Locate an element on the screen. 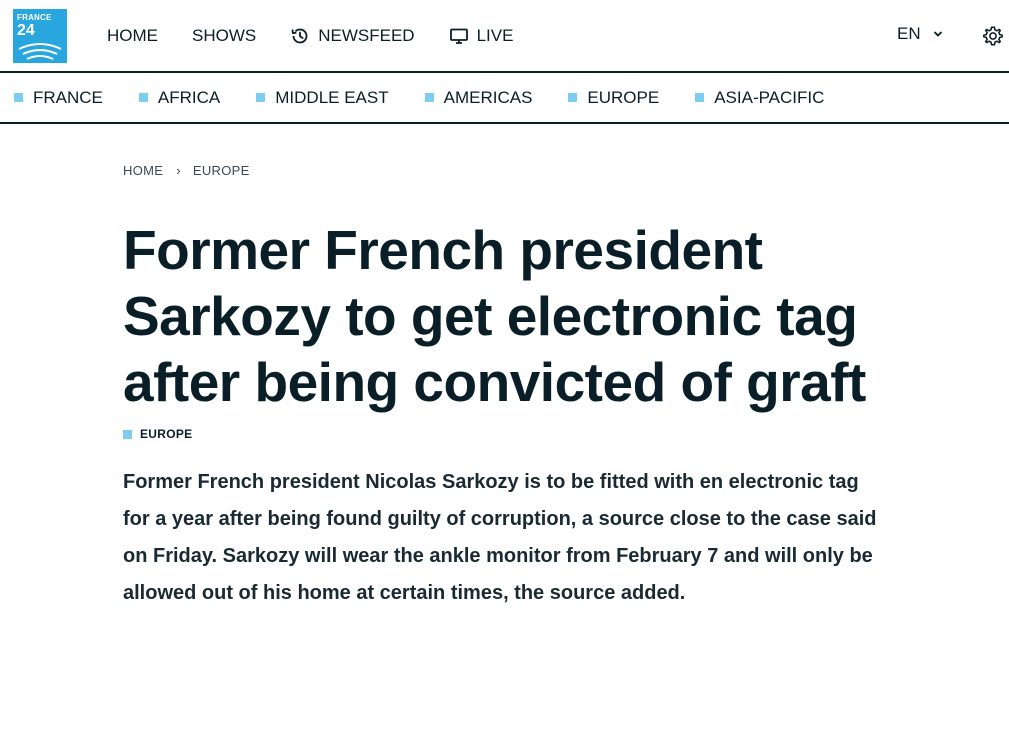  nav-newsfeed-label: NEWSFEED is located at coordinates (366, 35).